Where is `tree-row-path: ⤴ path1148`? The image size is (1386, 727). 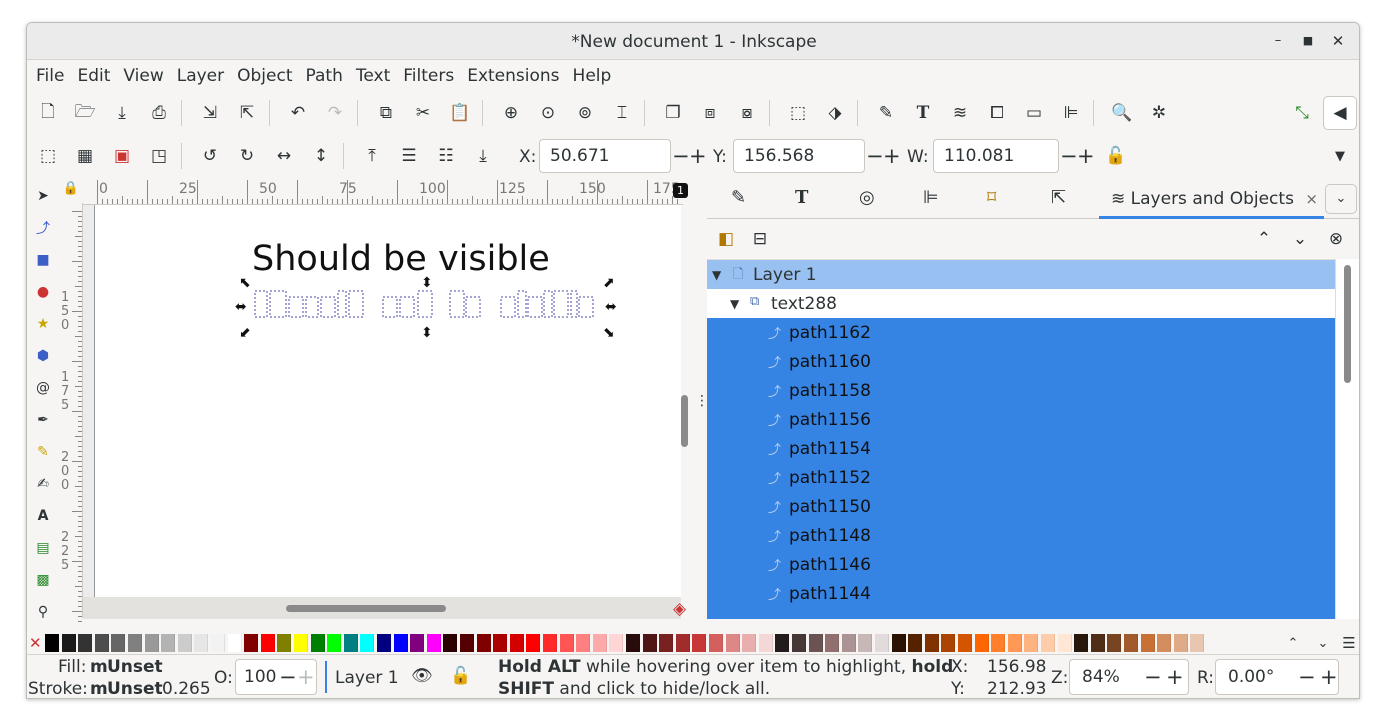
tree-row-path: ⤴ path1148 is located at coordinates (1021, 535).